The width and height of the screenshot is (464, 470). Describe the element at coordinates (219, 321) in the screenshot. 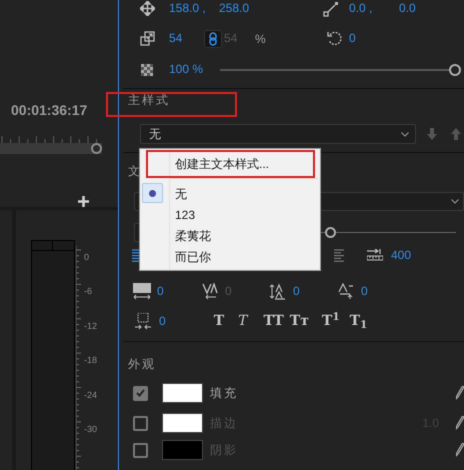

I see `bold-button: T` at that location.